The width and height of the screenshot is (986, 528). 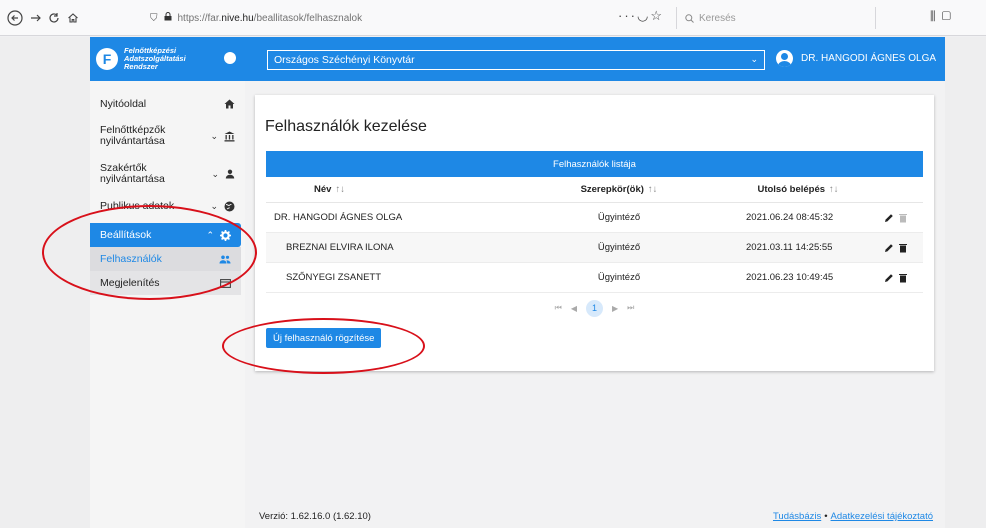 I want to click on display-icon, so click(x=225, y=283).